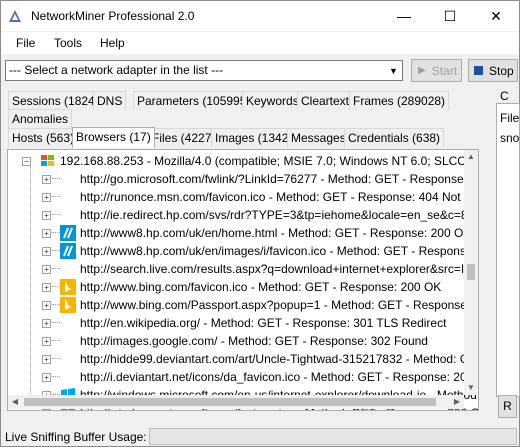  I want to click on close-button: ✕, so click(496, 16).